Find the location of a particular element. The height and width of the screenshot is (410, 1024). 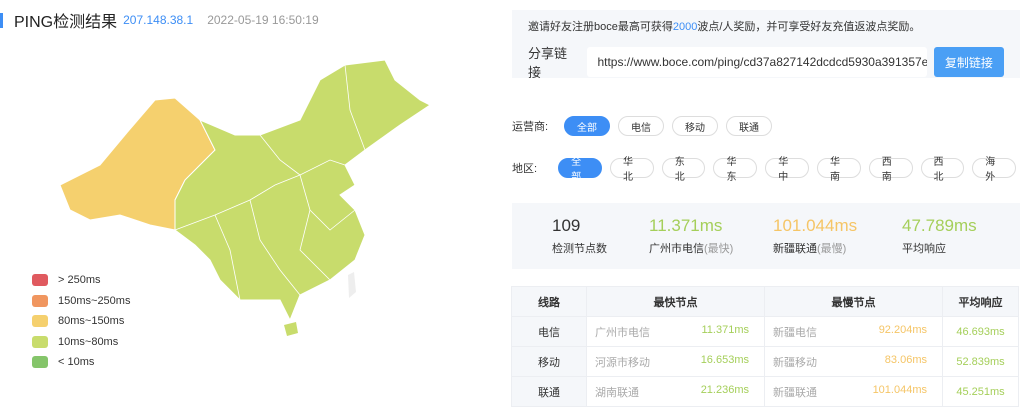

table-row: 联通 湖南联通 21.236ms 新疆联通 101.044ms 45.251ms is located at coordinates (765, 391).